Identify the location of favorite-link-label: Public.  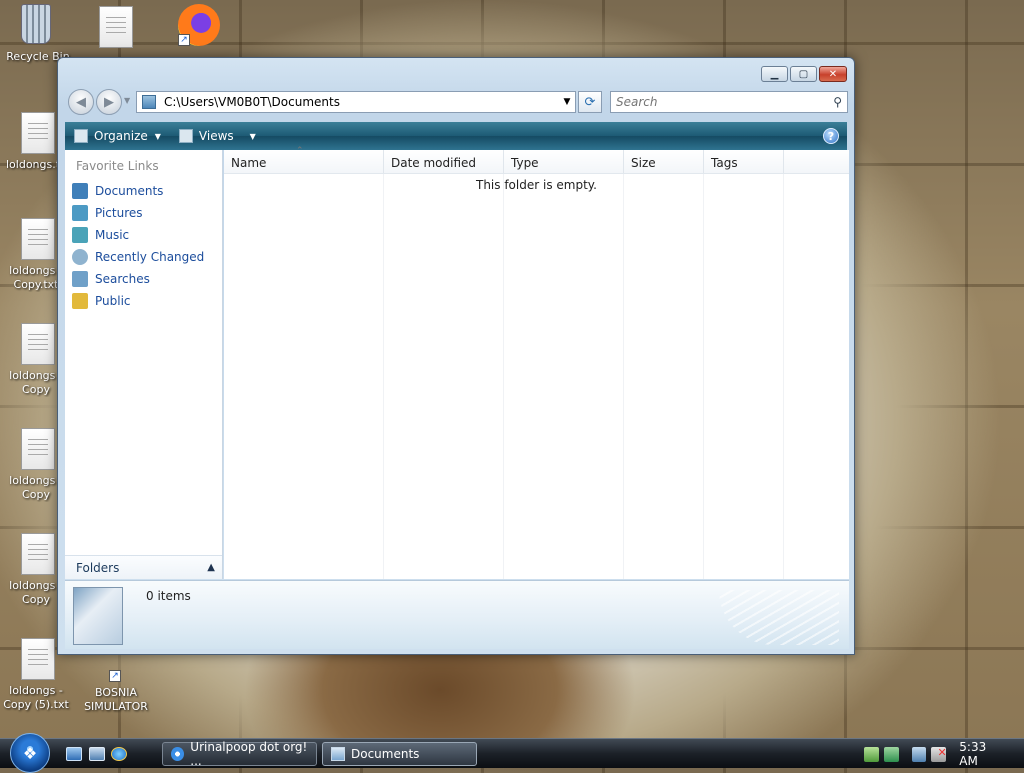
(113, 301).